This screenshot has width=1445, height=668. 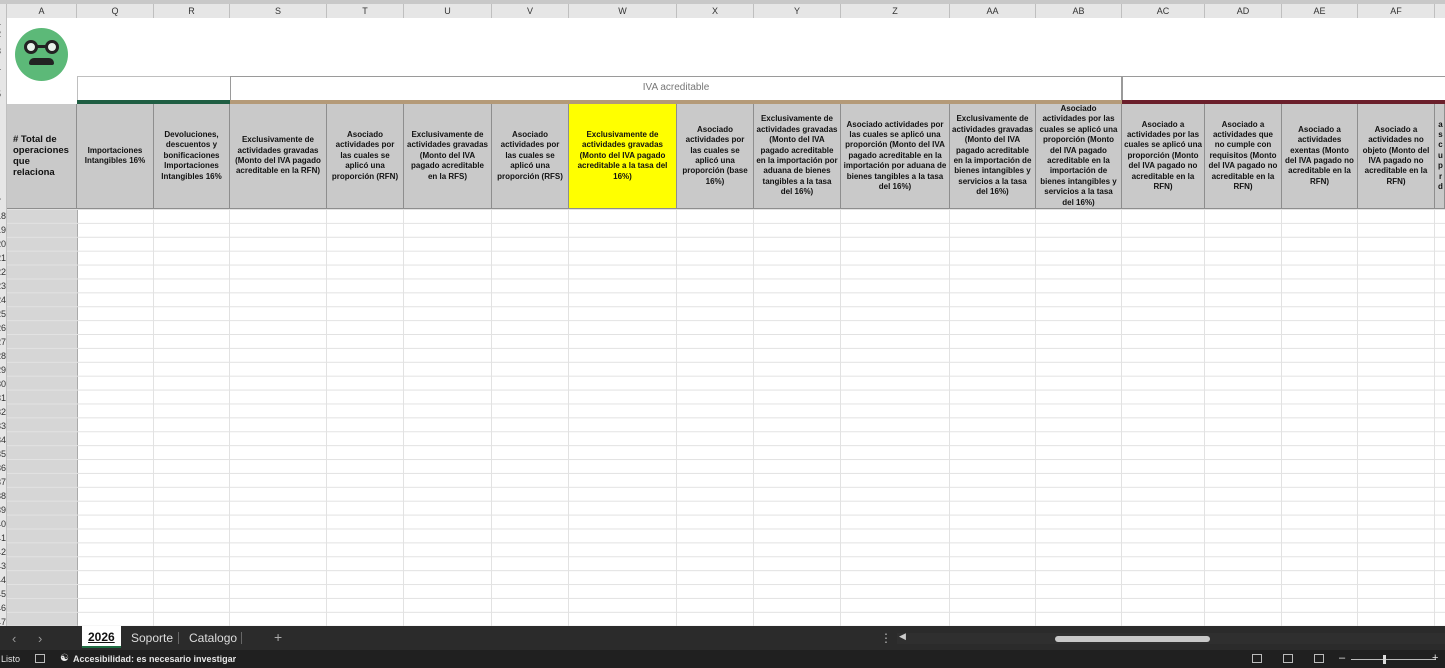 I want to click on row-number: 37, so click(x=3, y=482).